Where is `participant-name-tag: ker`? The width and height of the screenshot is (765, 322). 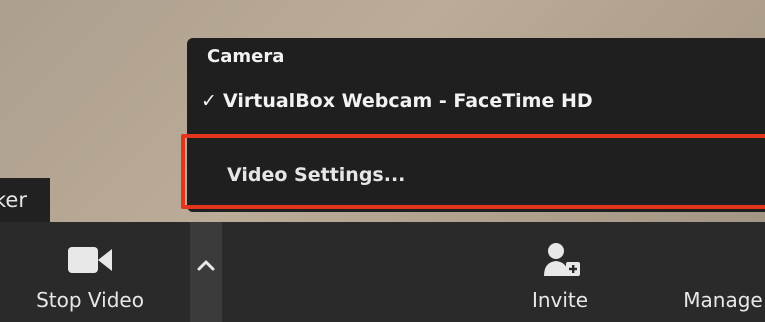 participant-name-tag: ker is located at coordinates (25, 200).